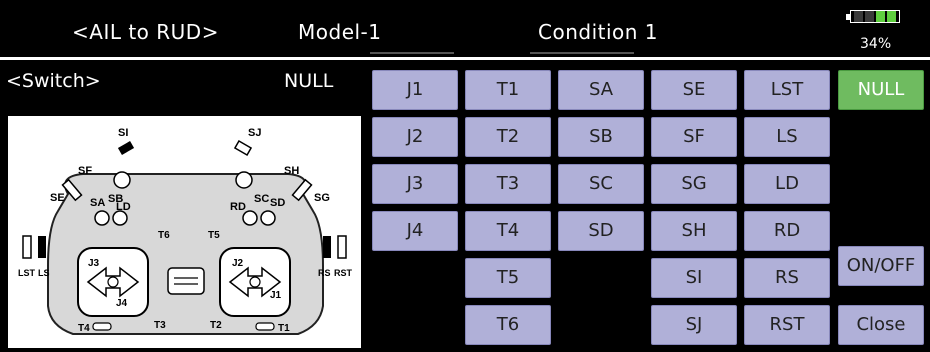 The image size is (930, 352). Describe the element at coordinates (216, 325) in the screenshot. I see `diagram-label-T2: T2` at that location.